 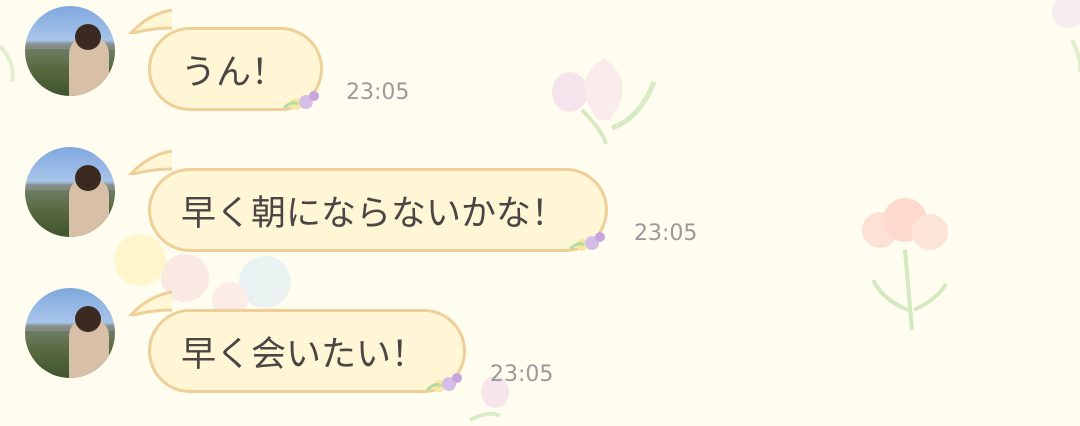 I want to click on message-bubble: 早く会いたい！, so click(x=307, y=351).